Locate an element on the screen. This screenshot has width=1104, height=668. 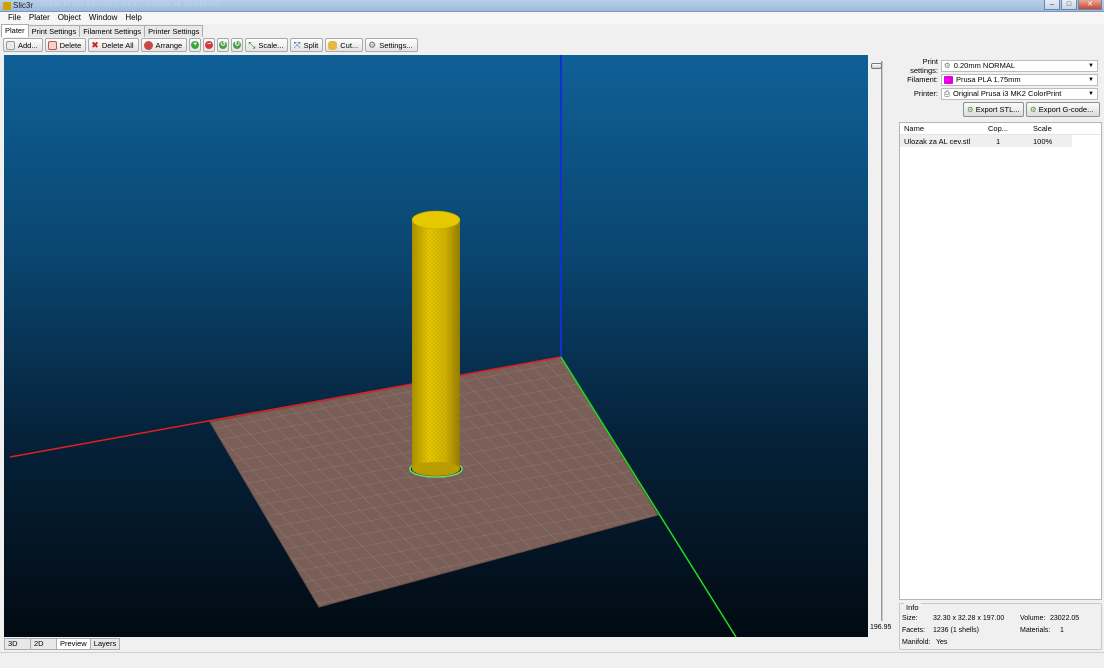
column-name: Name is located at coordinates (942, 128).